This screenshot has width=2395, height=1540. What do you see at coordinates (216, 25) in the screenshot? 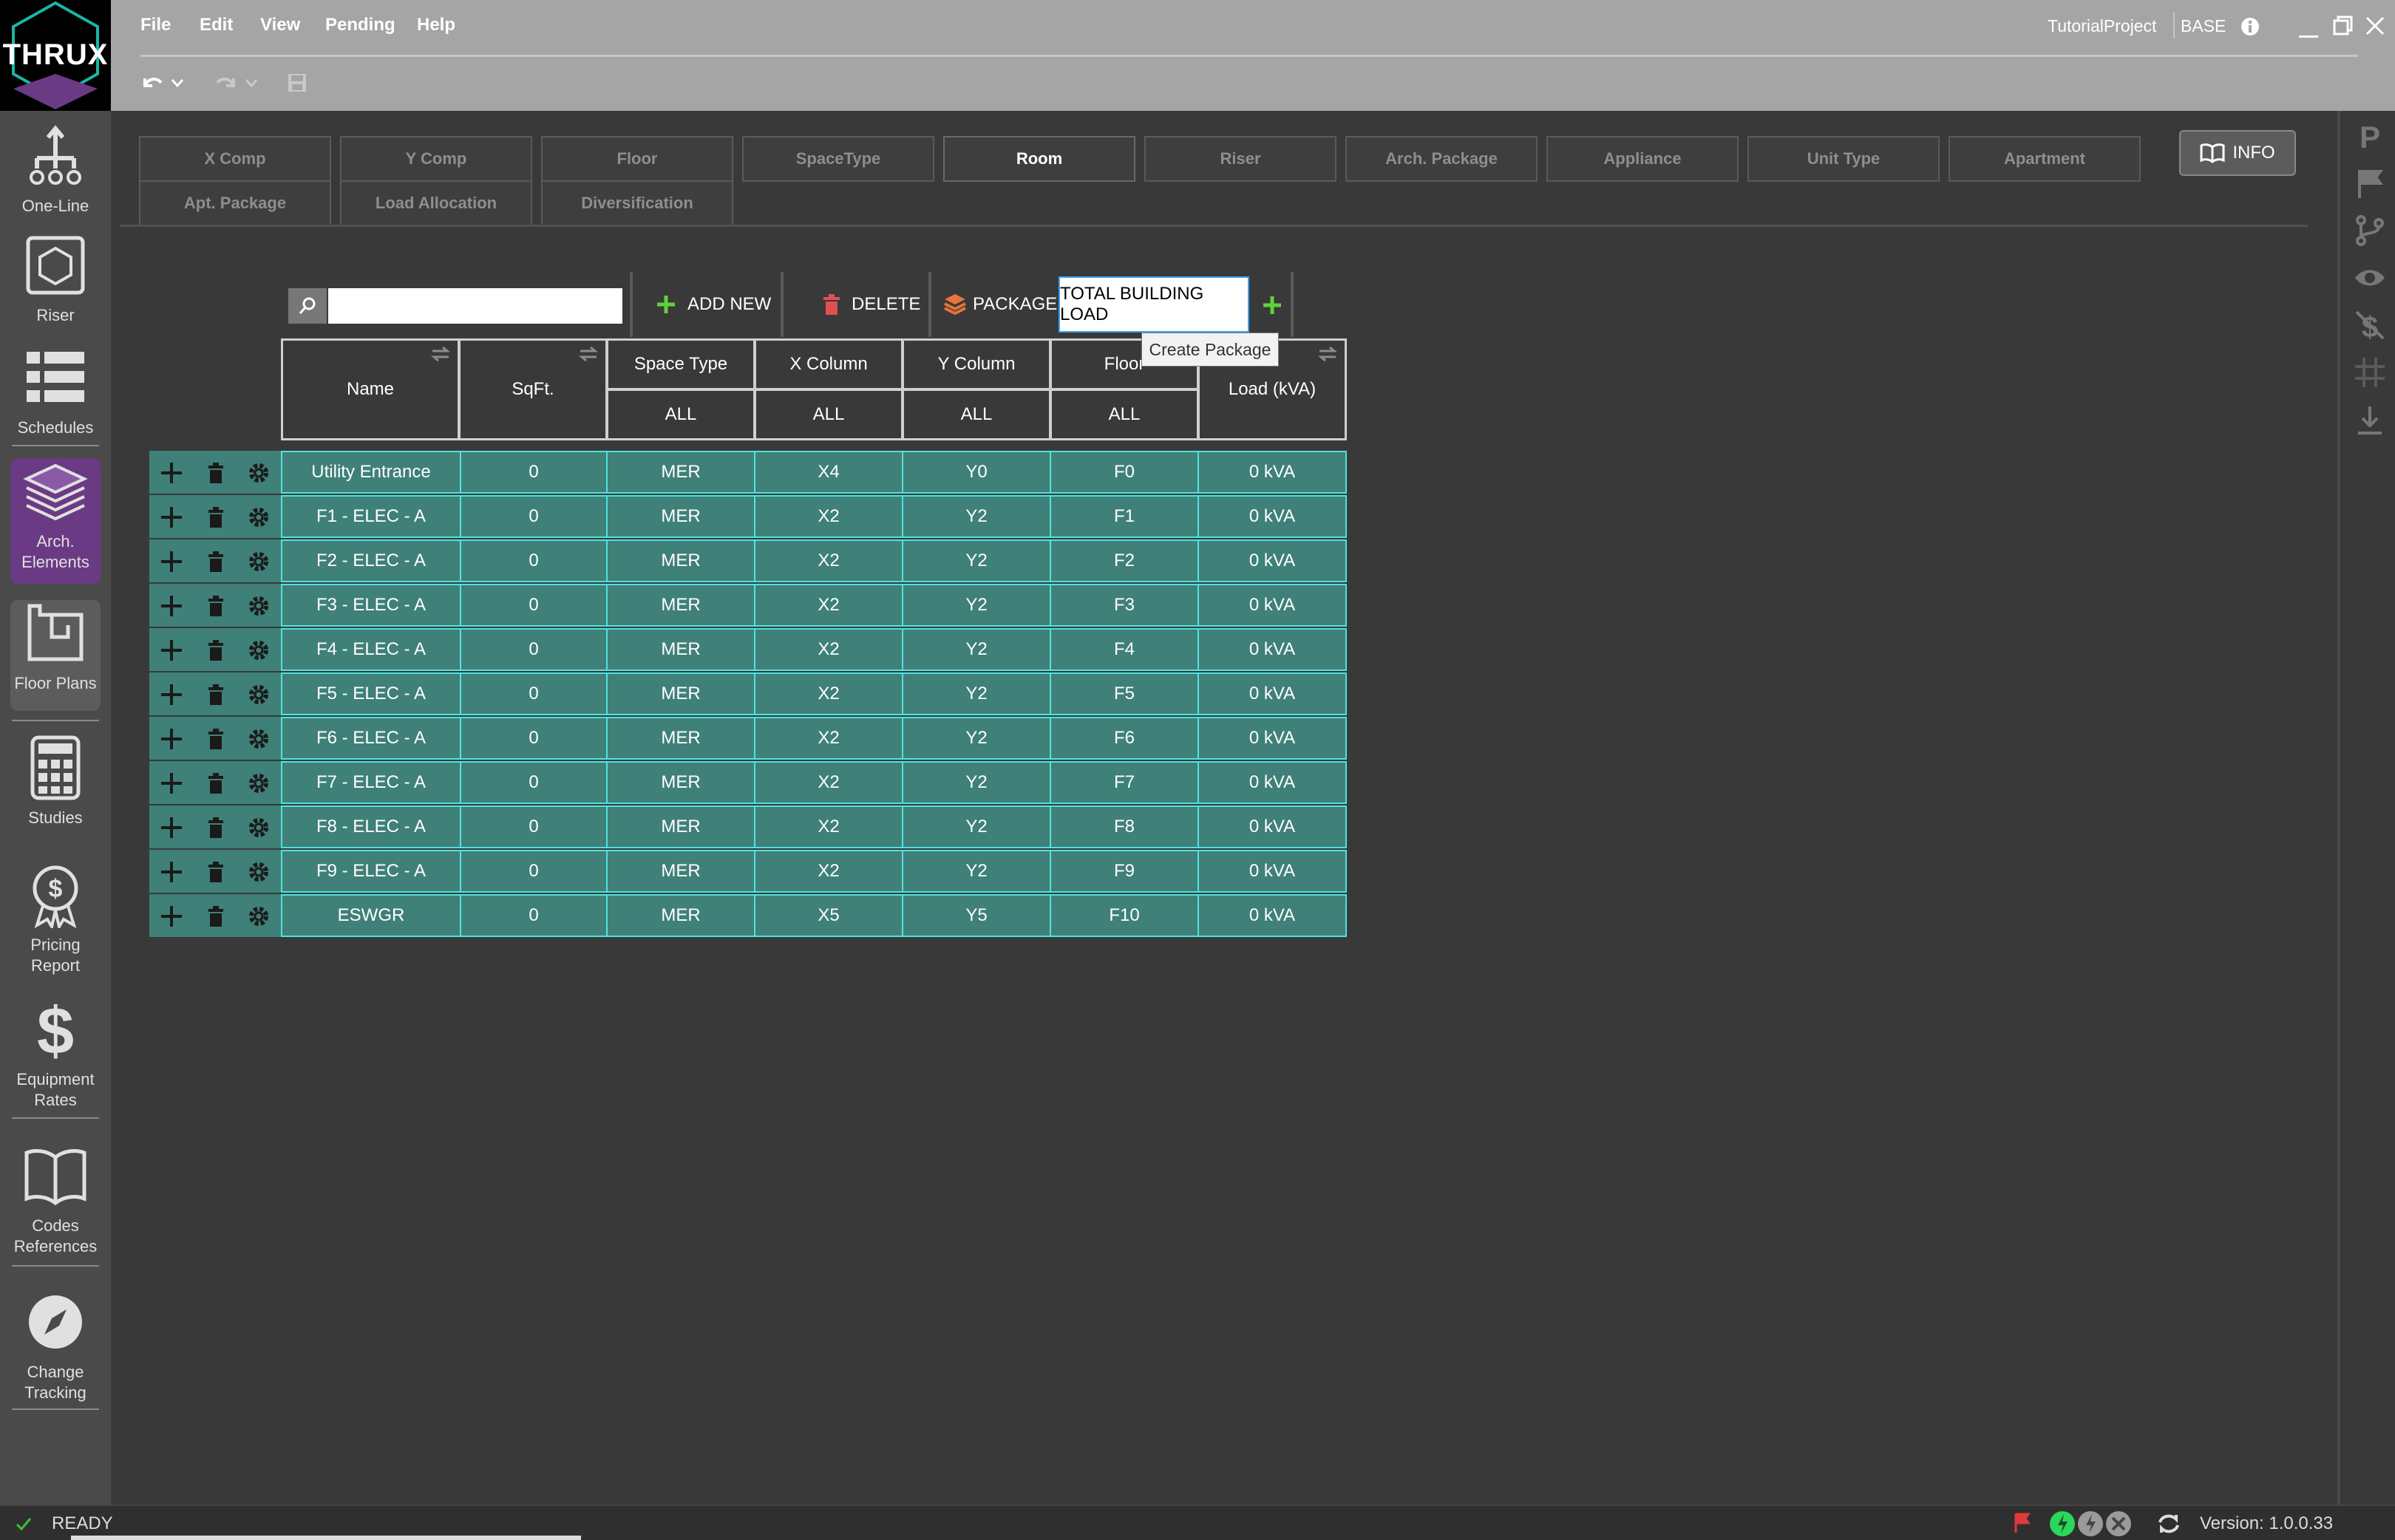
I see `menu-edit: Edit` at bounding box center [216, 25].